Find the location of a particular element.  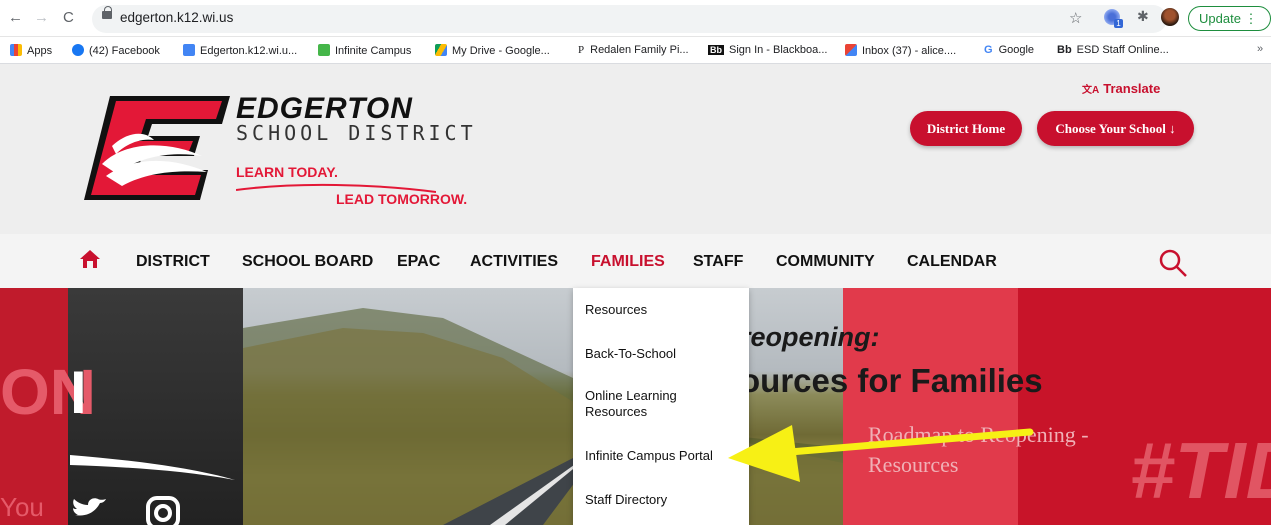

dropdown-item-back-to-school: Back-To-School is located at coordinates (630, 354).